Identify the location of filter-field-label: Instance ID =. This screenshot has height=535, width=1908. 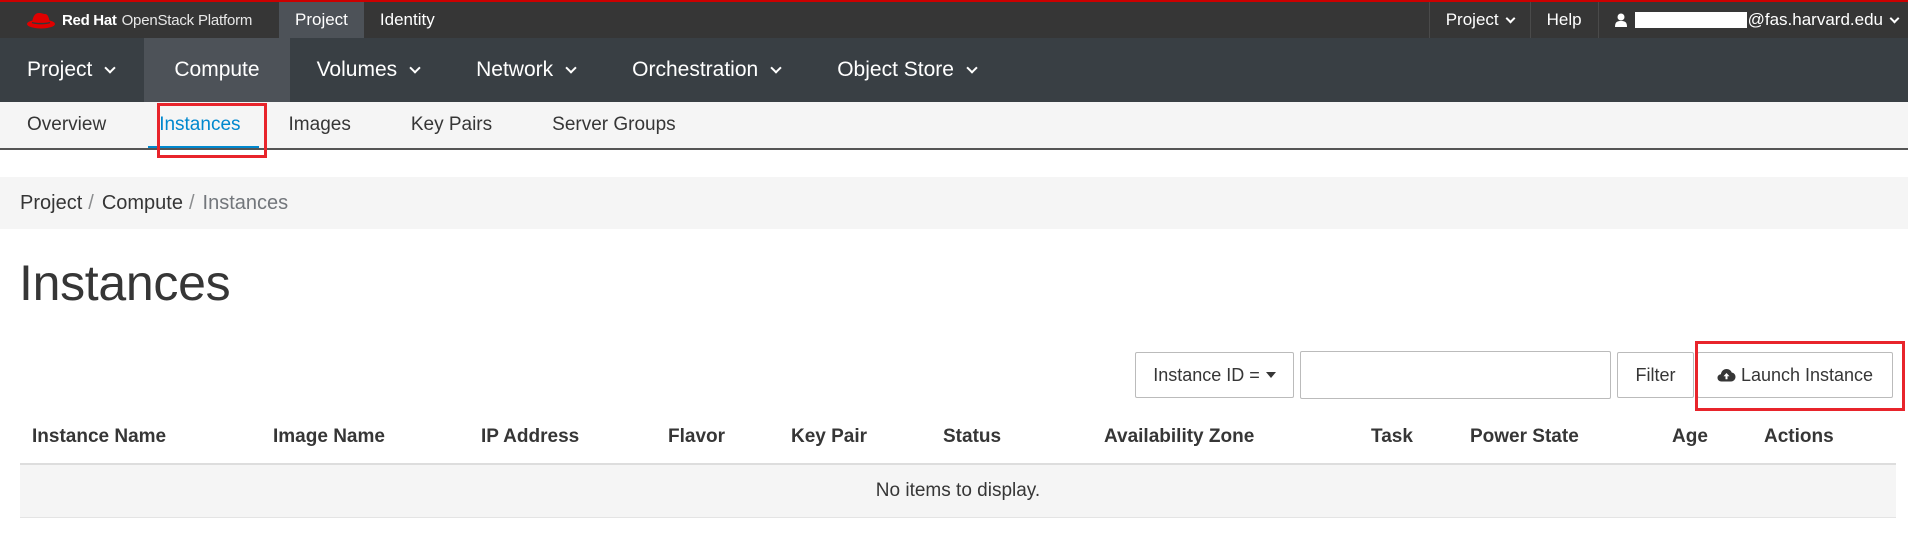
(1206, 374).